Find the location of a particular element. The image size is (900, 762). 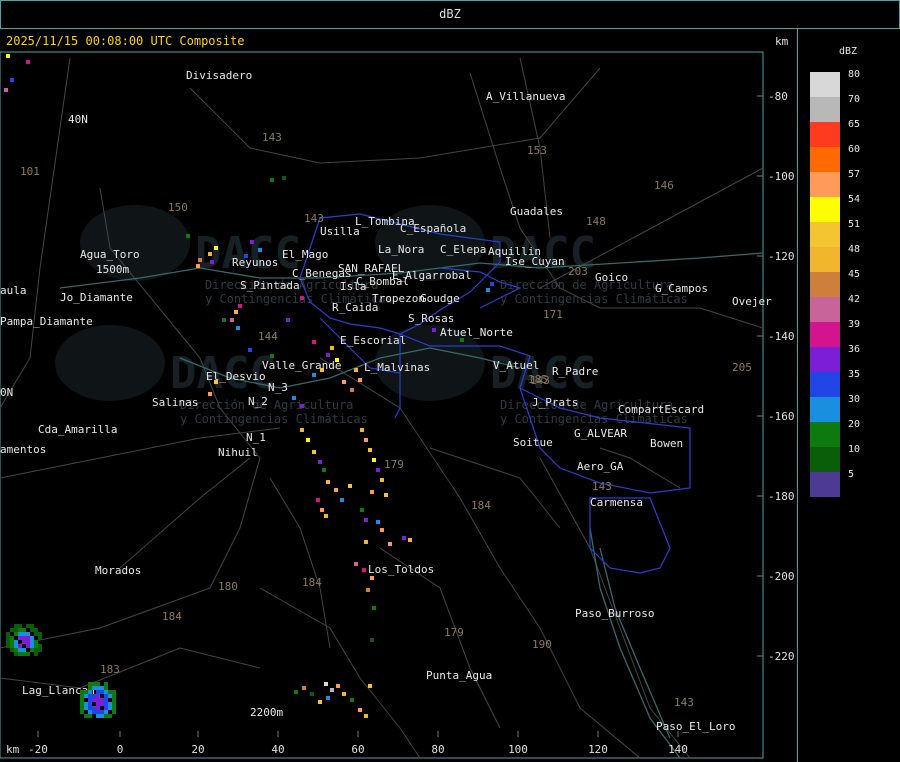

place-label: Bowen is located at coordinates (666, 443).